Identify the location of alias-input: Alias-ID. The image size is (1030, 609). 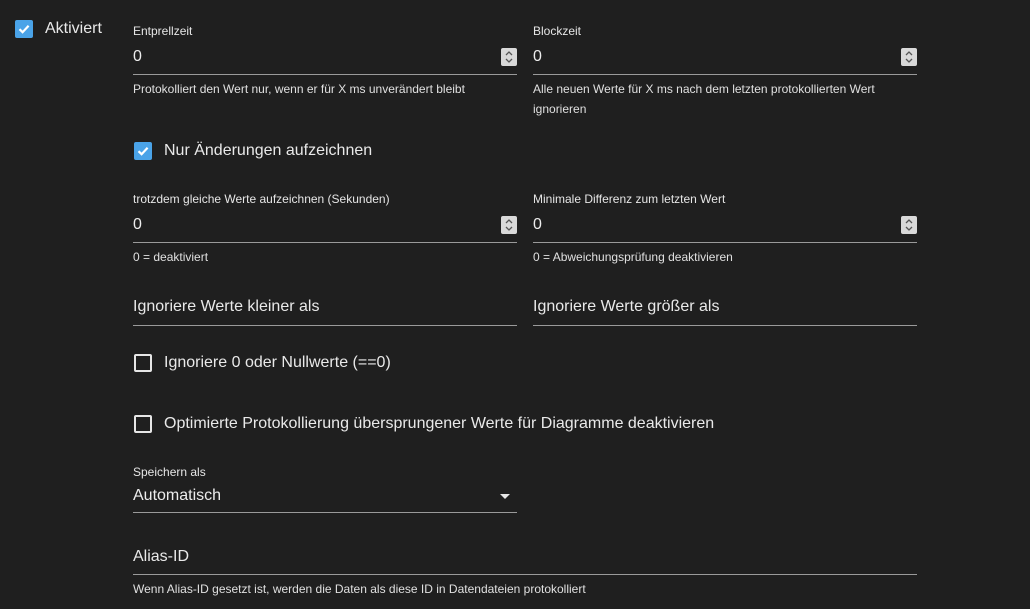
(525, 559).